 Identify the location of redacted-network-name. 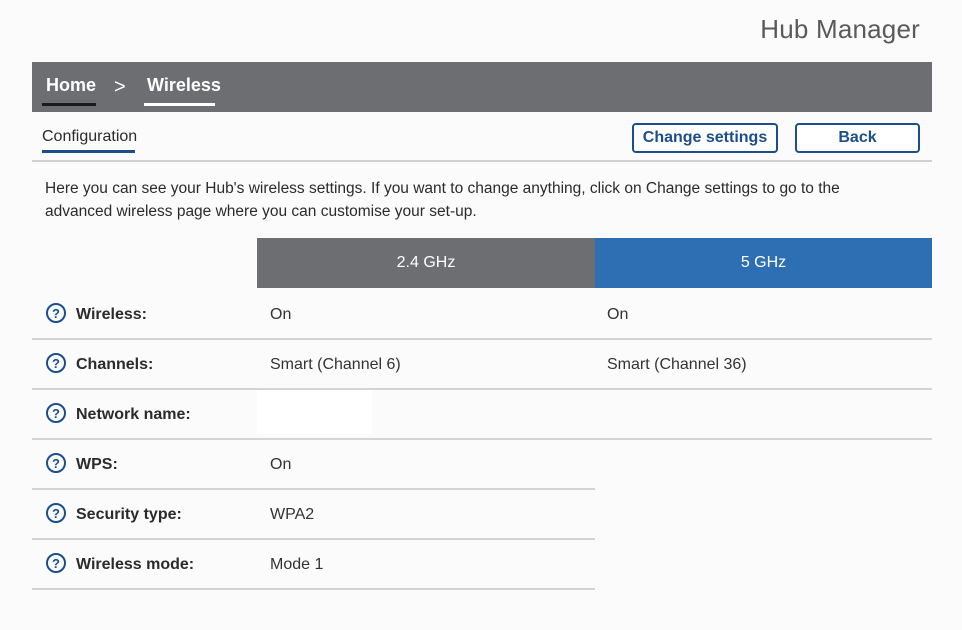
(314, 412).